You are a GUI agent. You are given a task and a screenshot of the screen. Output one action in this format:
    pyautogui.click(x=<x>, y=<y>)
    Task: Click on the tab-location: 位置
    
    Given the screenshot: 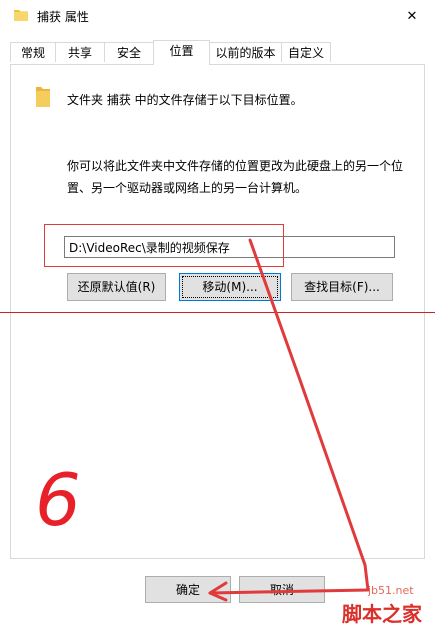 What is the action you would take?
    pyautogui.click(x=181, y=52)
    